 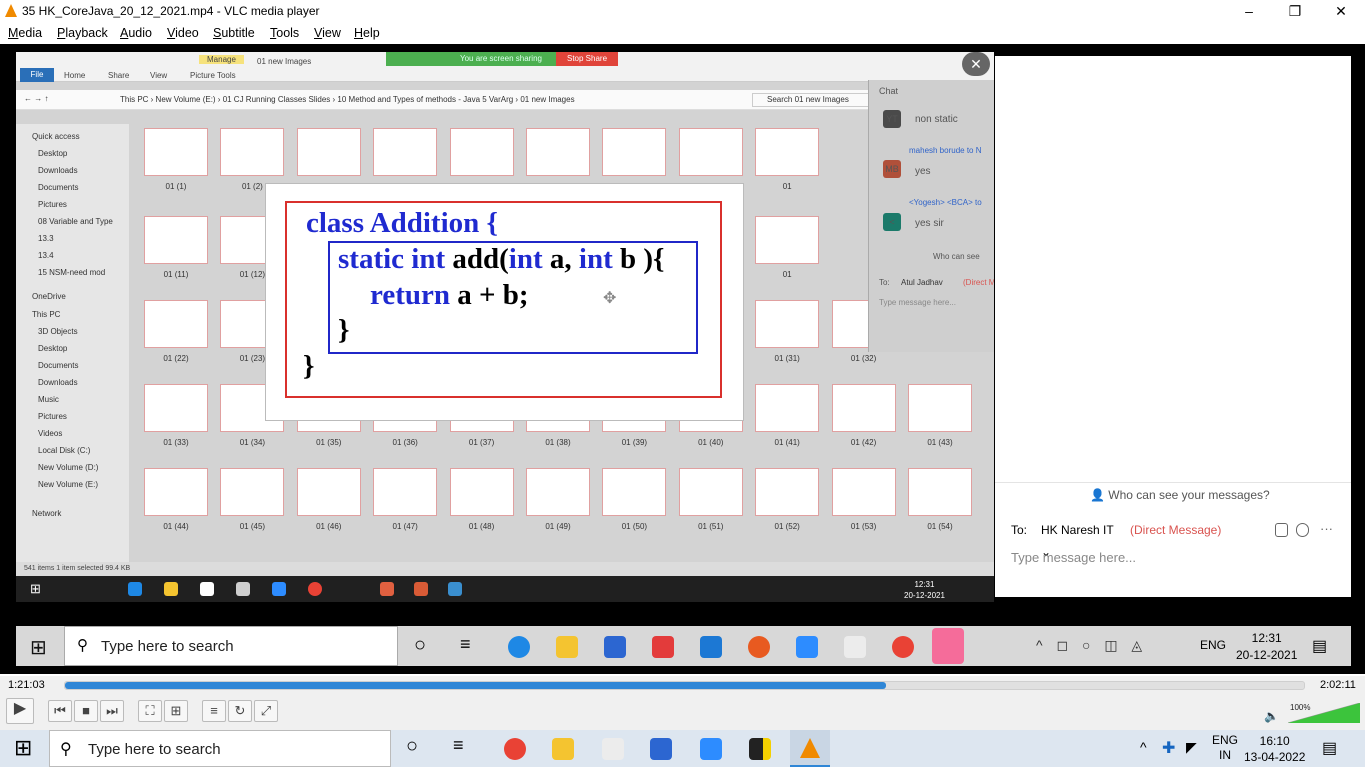 I want to click on who-can-see-link: 👤 Who can see your messages?, so click(x=1180, y=495).